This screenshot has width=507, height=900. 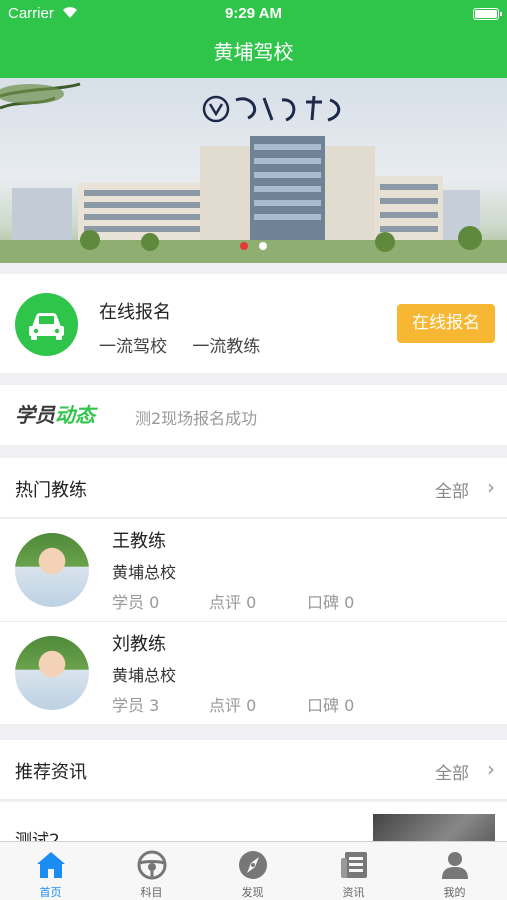 I want to click on tab-news: 资讯, so click(x=353, y=871).